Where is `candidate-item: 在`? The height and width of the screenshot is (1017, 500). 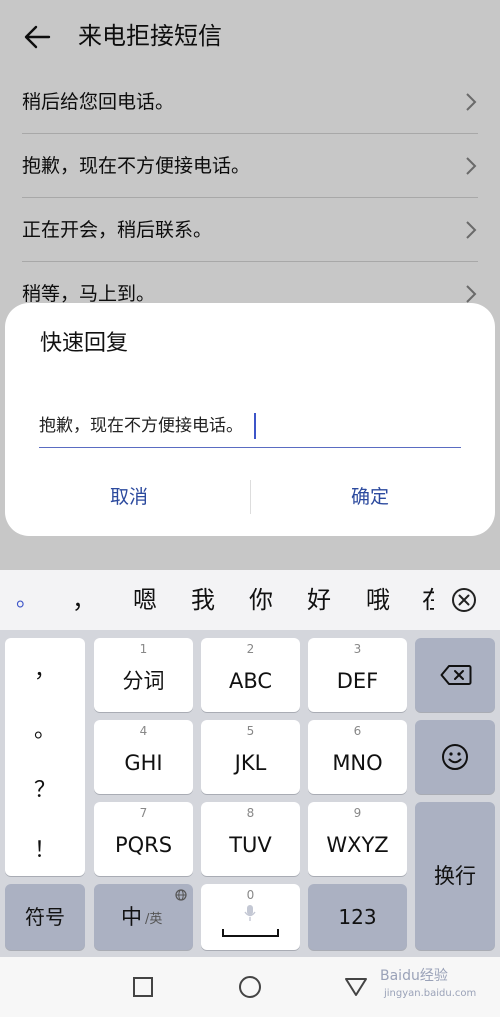 candidate-item: 在 is located at coordinates (428, 600).